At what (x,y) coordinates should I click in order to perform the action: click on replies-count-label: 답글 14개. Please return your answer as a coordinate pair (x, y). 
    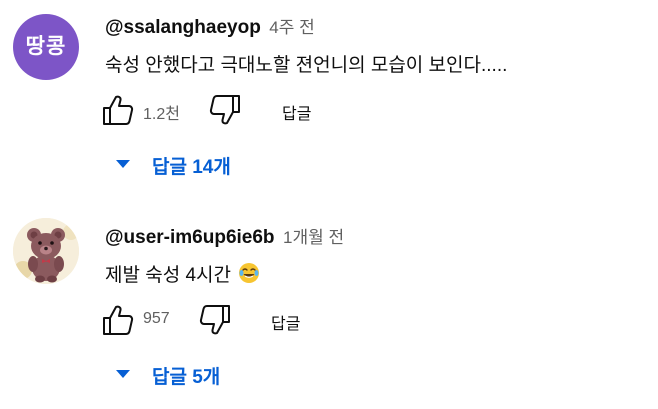
    Looking at the image, I should click on (191, 167).